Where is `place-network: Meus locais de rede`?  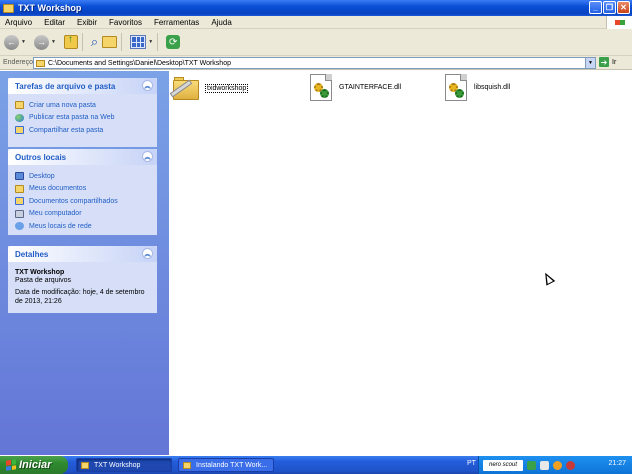
place-network: Meus locais de rede is located at coordinates (82, 226).